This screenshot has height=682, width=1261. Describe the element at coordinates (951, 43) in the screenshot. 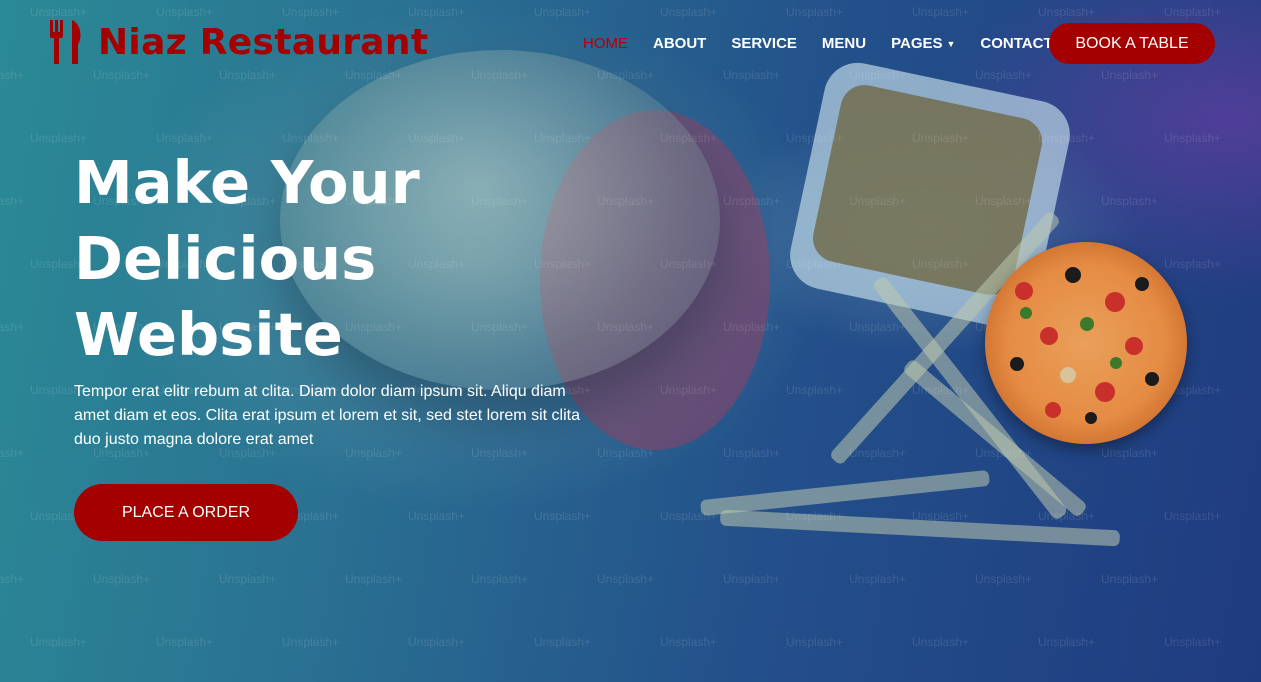

I see `caret-down-icon: ▼` at that location.